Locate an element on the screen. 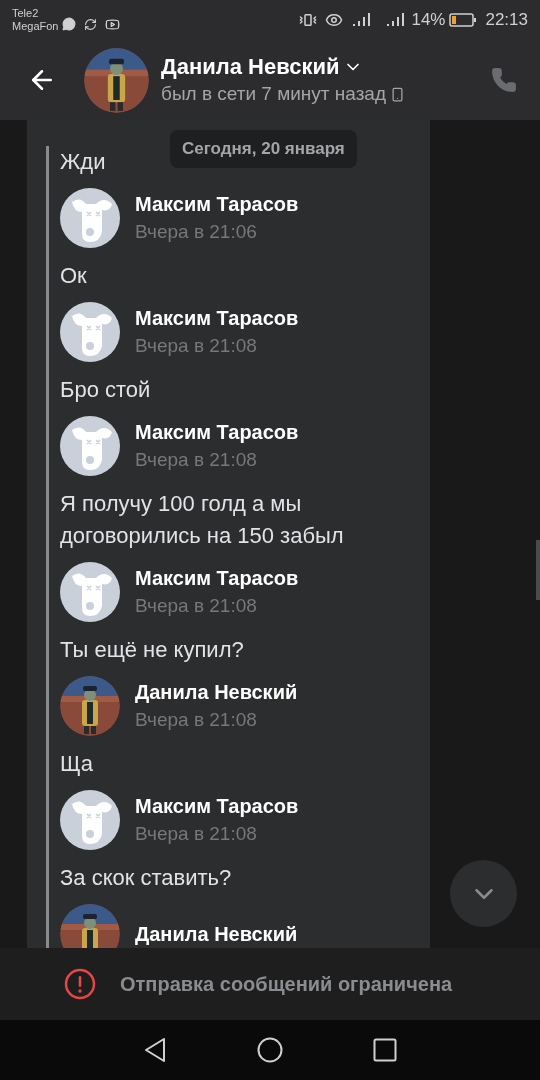 The width and height of the screenshot is (540, 1080). back-nav-icon is located at coordinates (155, 1050).